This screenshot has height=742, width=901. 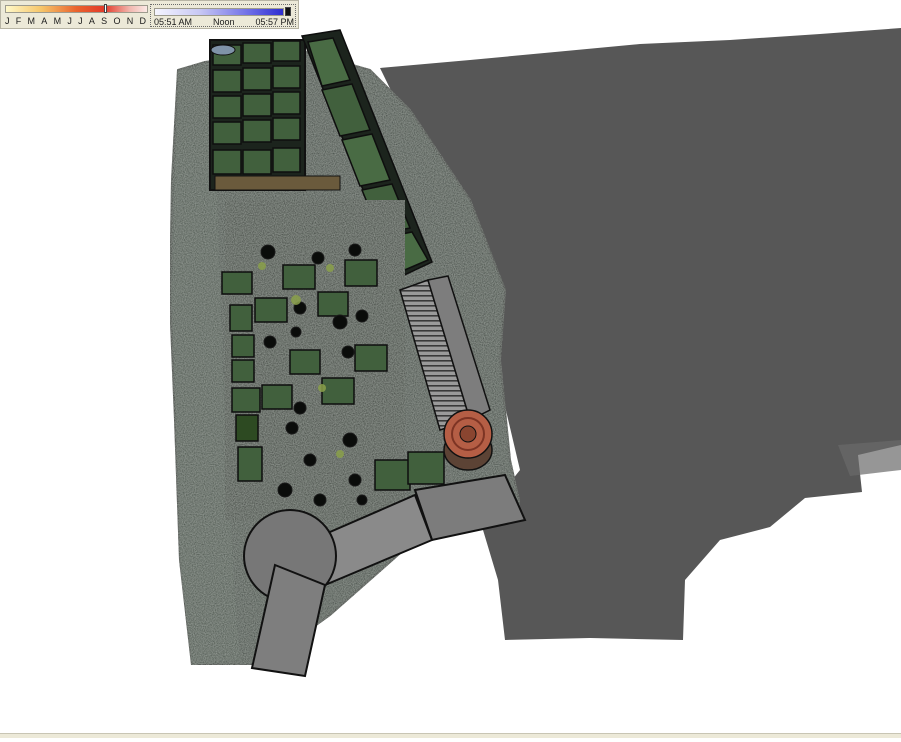 I want to click on month-labels: JFMAMJJASOND, so click(x=75, y=21).